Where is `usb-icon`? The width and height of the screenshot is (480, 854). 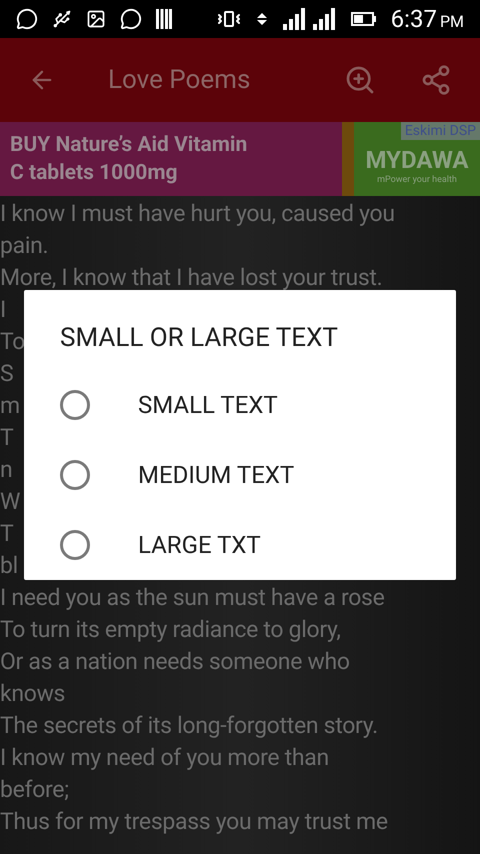
usb-icon is located at coordinates (62, 19).